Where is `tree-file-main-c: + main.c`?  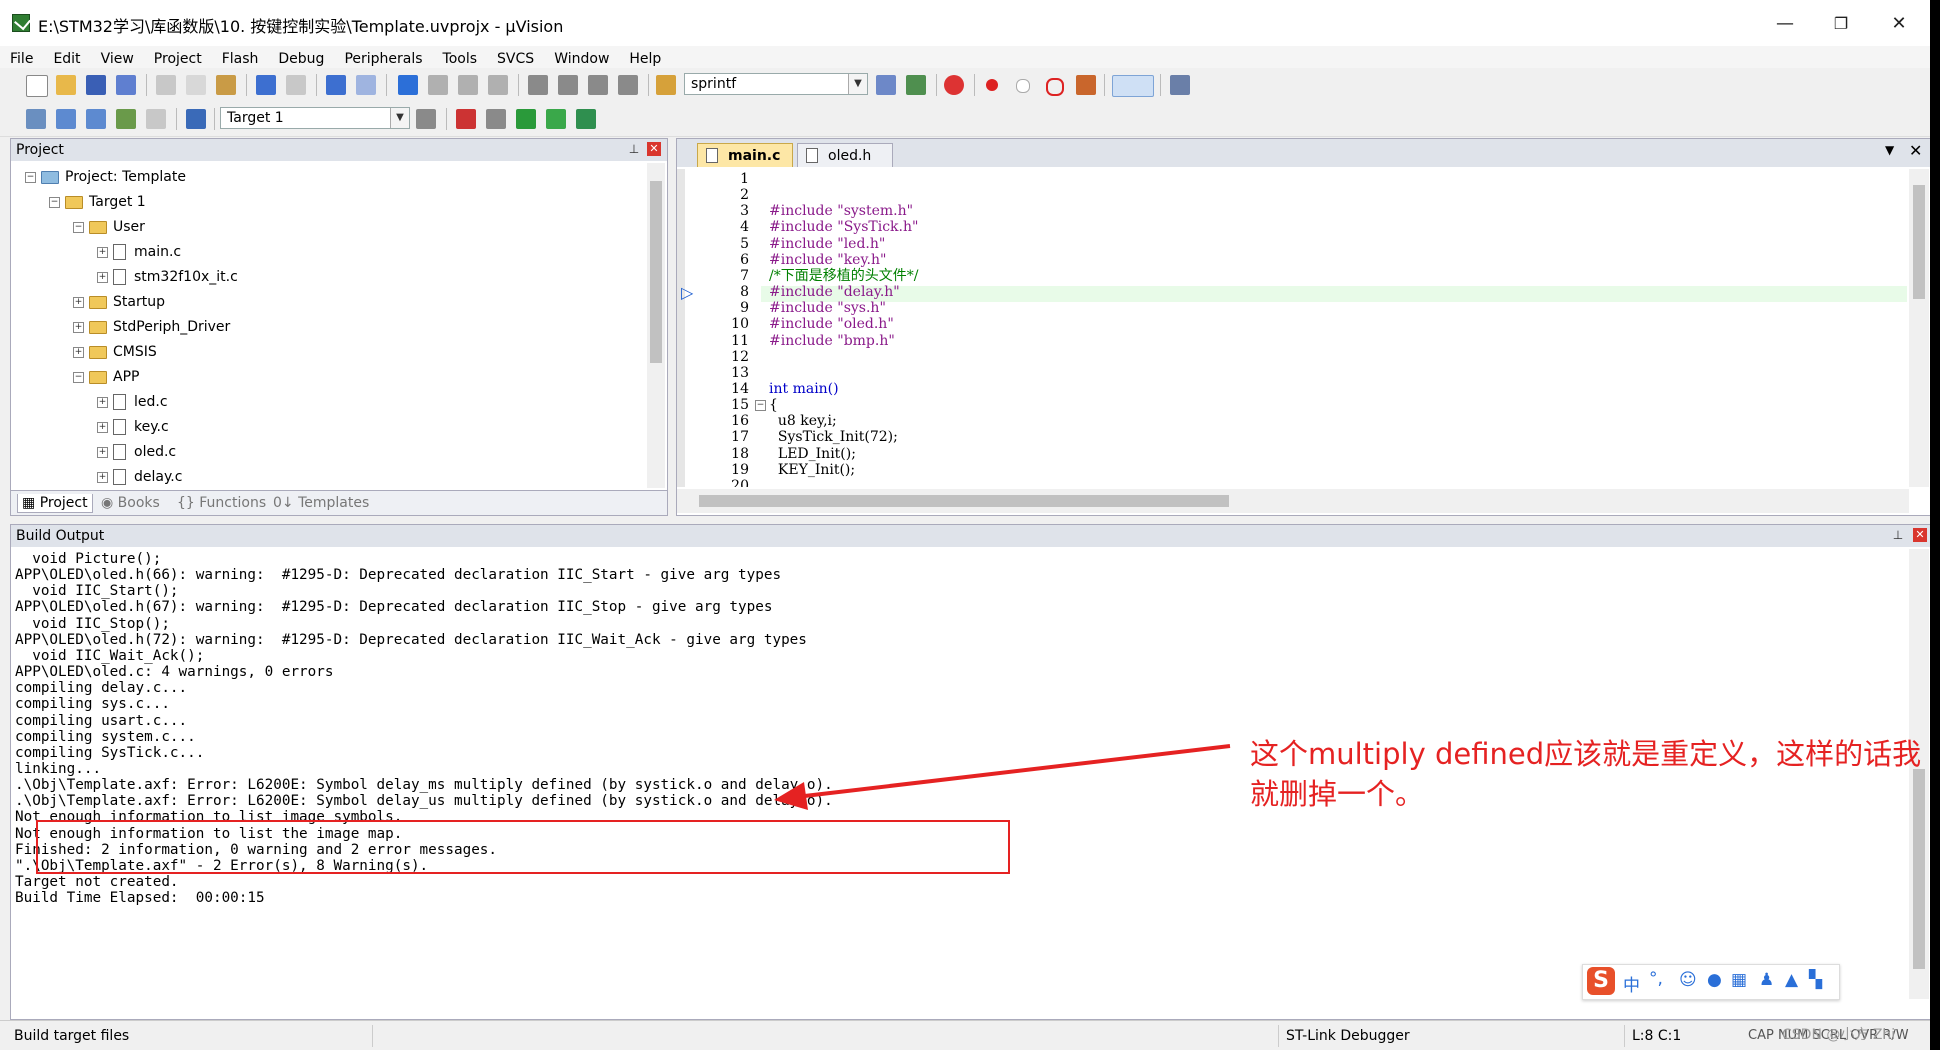
tree-file-main-c: + main.c is located at coordinates (139, 252).